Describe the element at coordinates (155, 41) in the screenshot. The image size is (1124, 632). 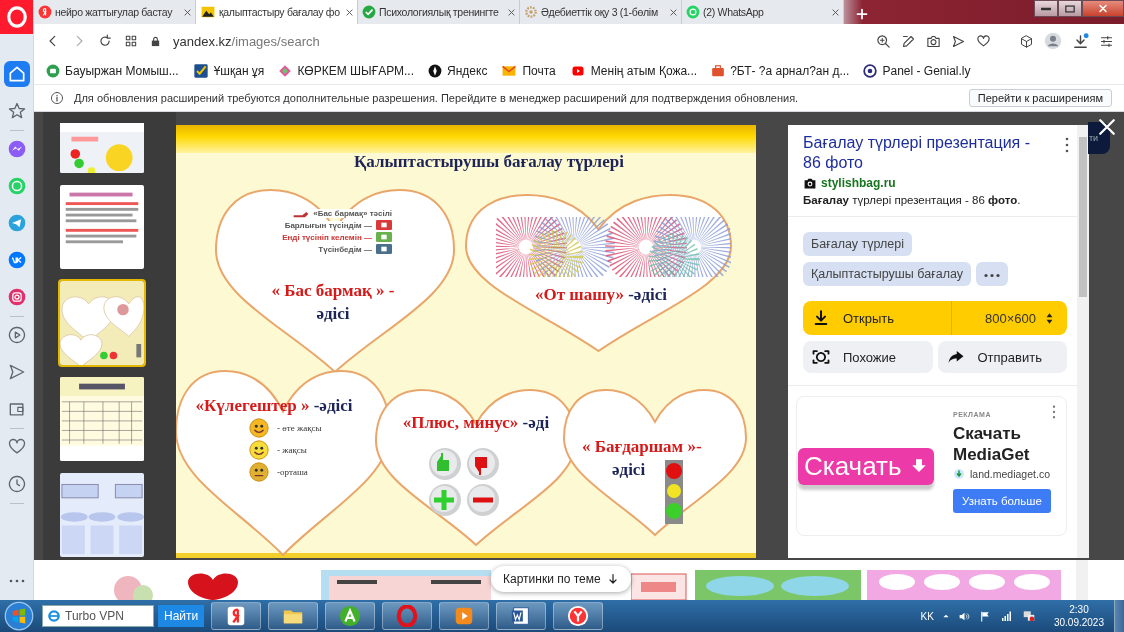
I see `lock-icon` at that location.